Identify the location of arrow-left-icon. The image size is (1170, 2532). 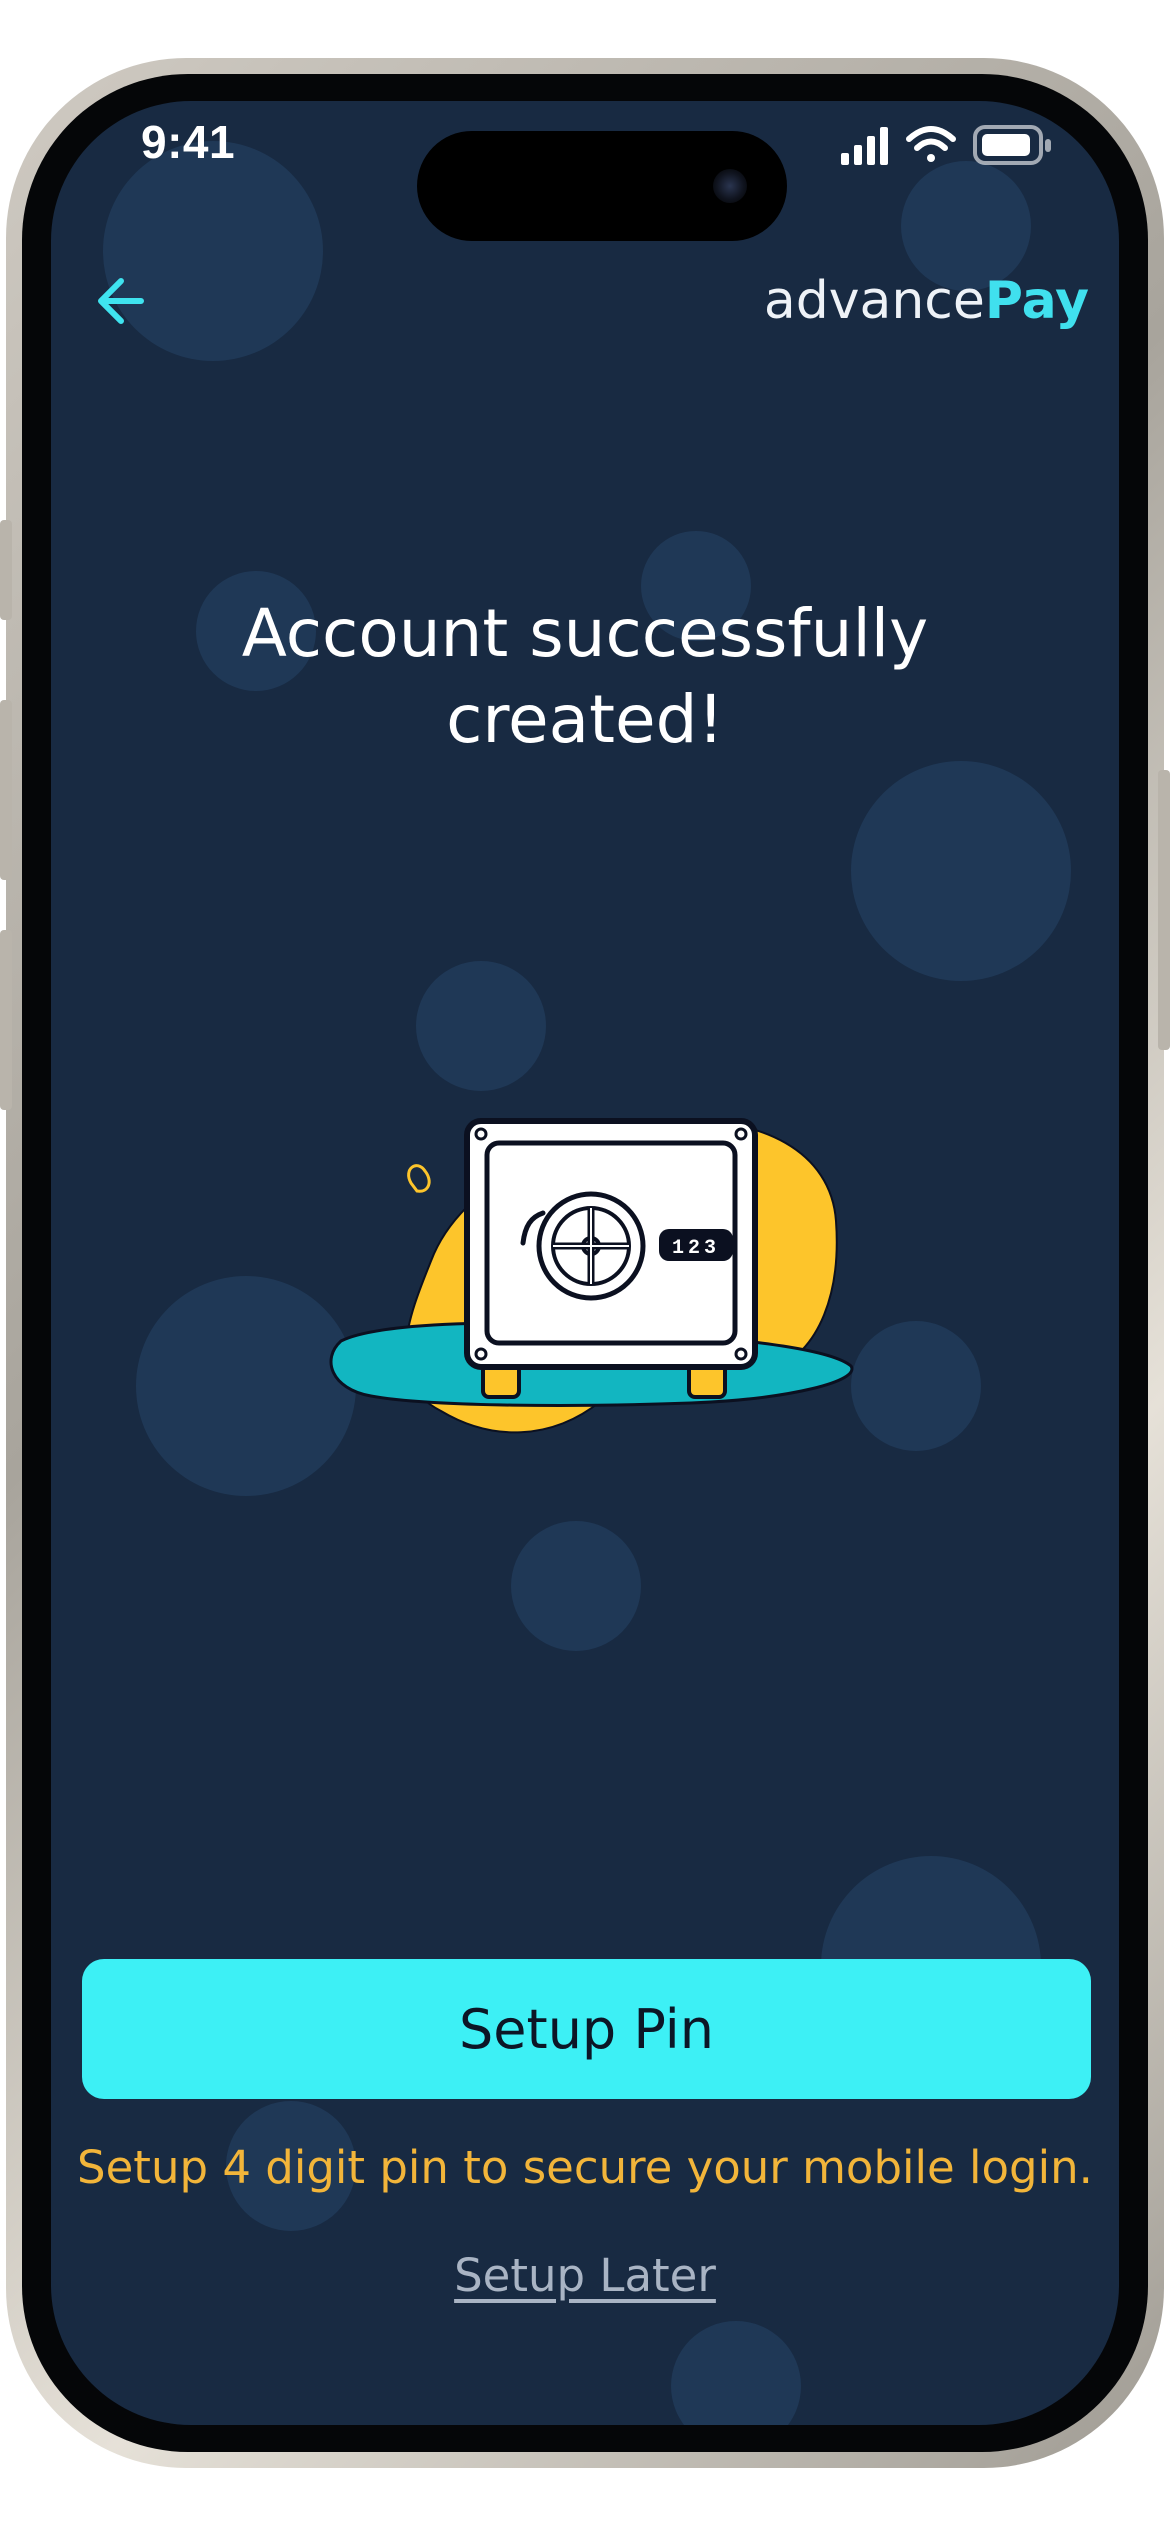
(121, 301).